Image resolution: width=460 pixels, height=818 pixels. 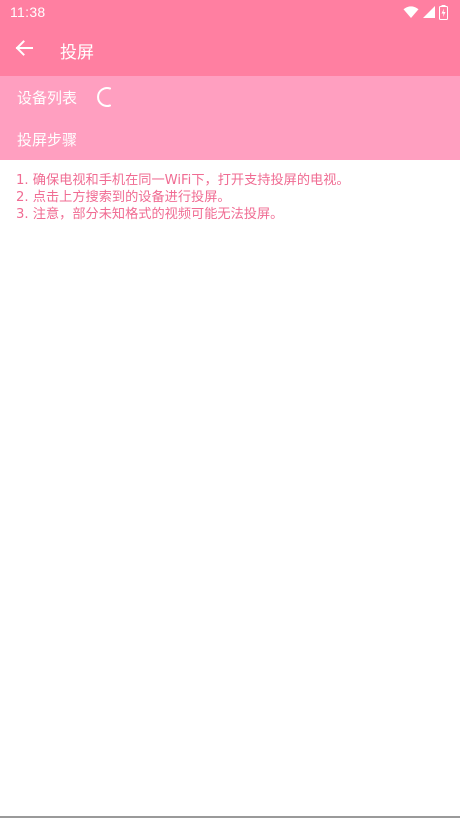 I want to click on steps-row: 投屏步骤, so click(x=230, y=139).